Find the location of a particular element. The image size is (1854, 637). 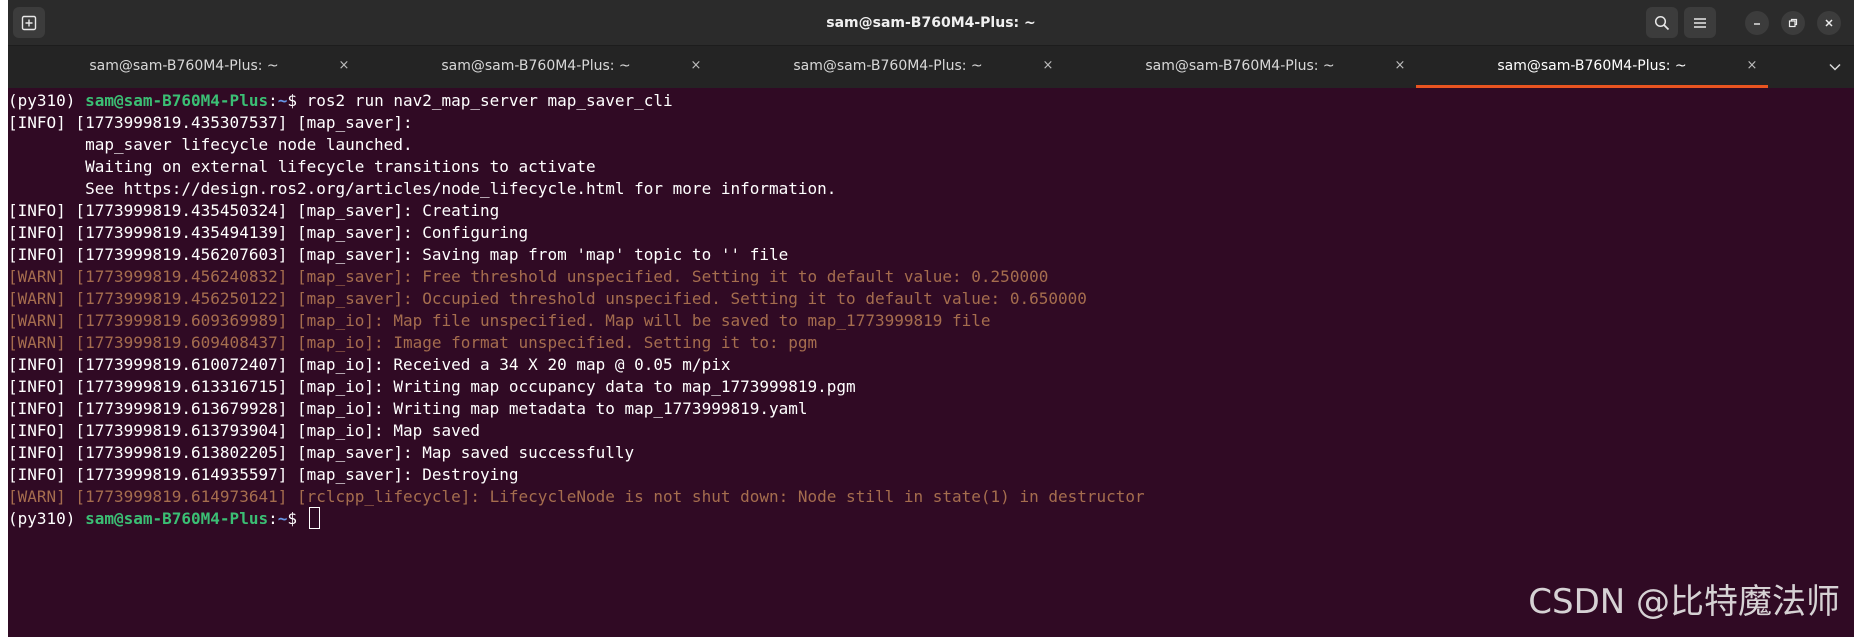

tab-1: sam@sam-B760M4-Plus: ~ × is located at coordinates (184, 67).